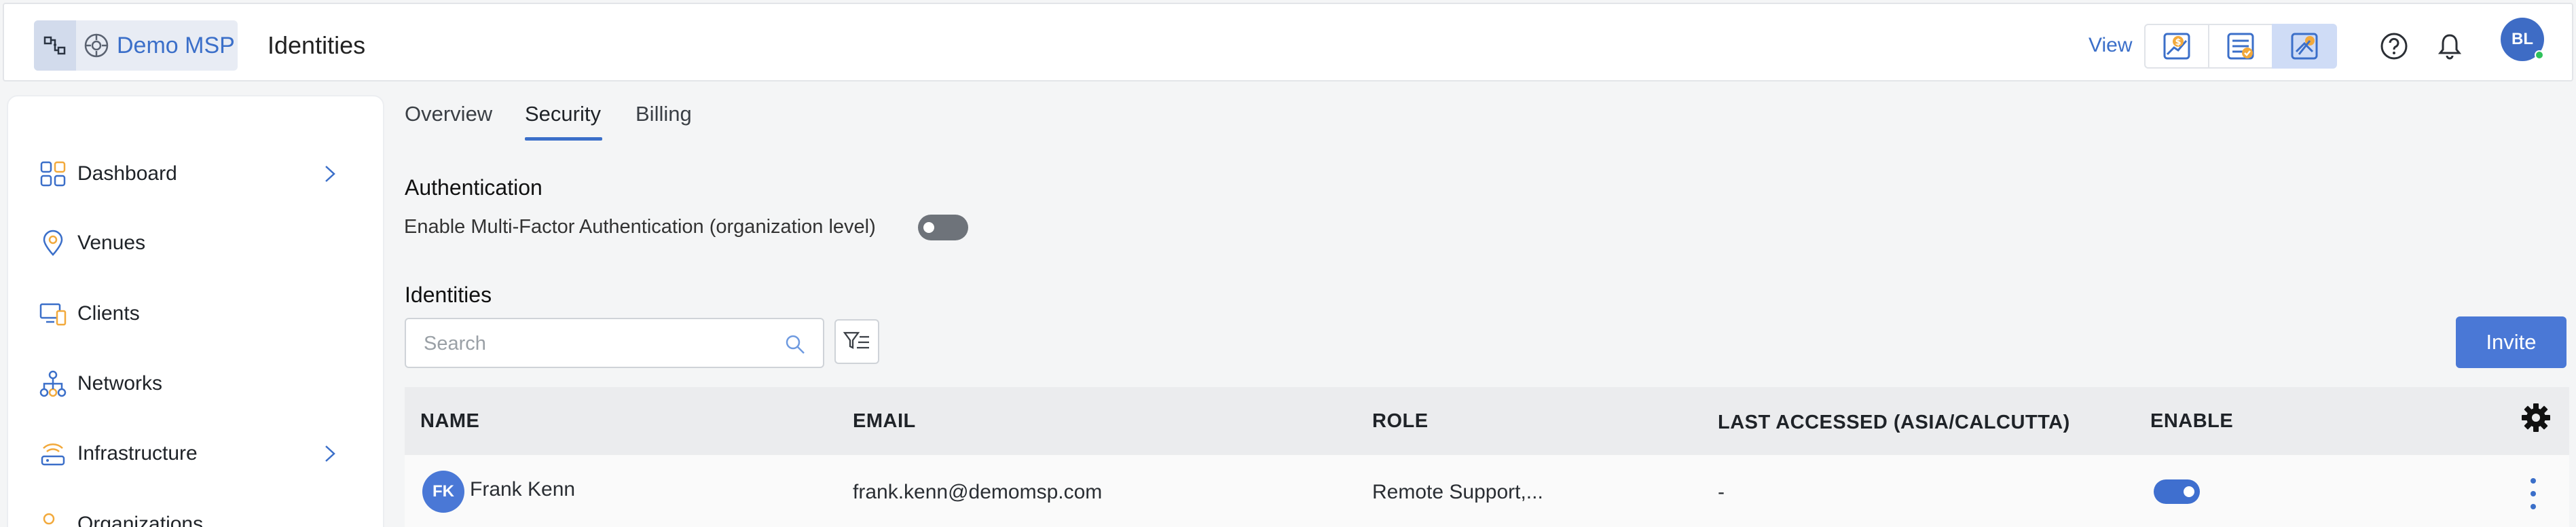 Image resolution: width=2576 pixels, height=527 pixels. Describe the element at coordinates (55, 45) in the screenshot. I see `network-topology-icon` at that location.